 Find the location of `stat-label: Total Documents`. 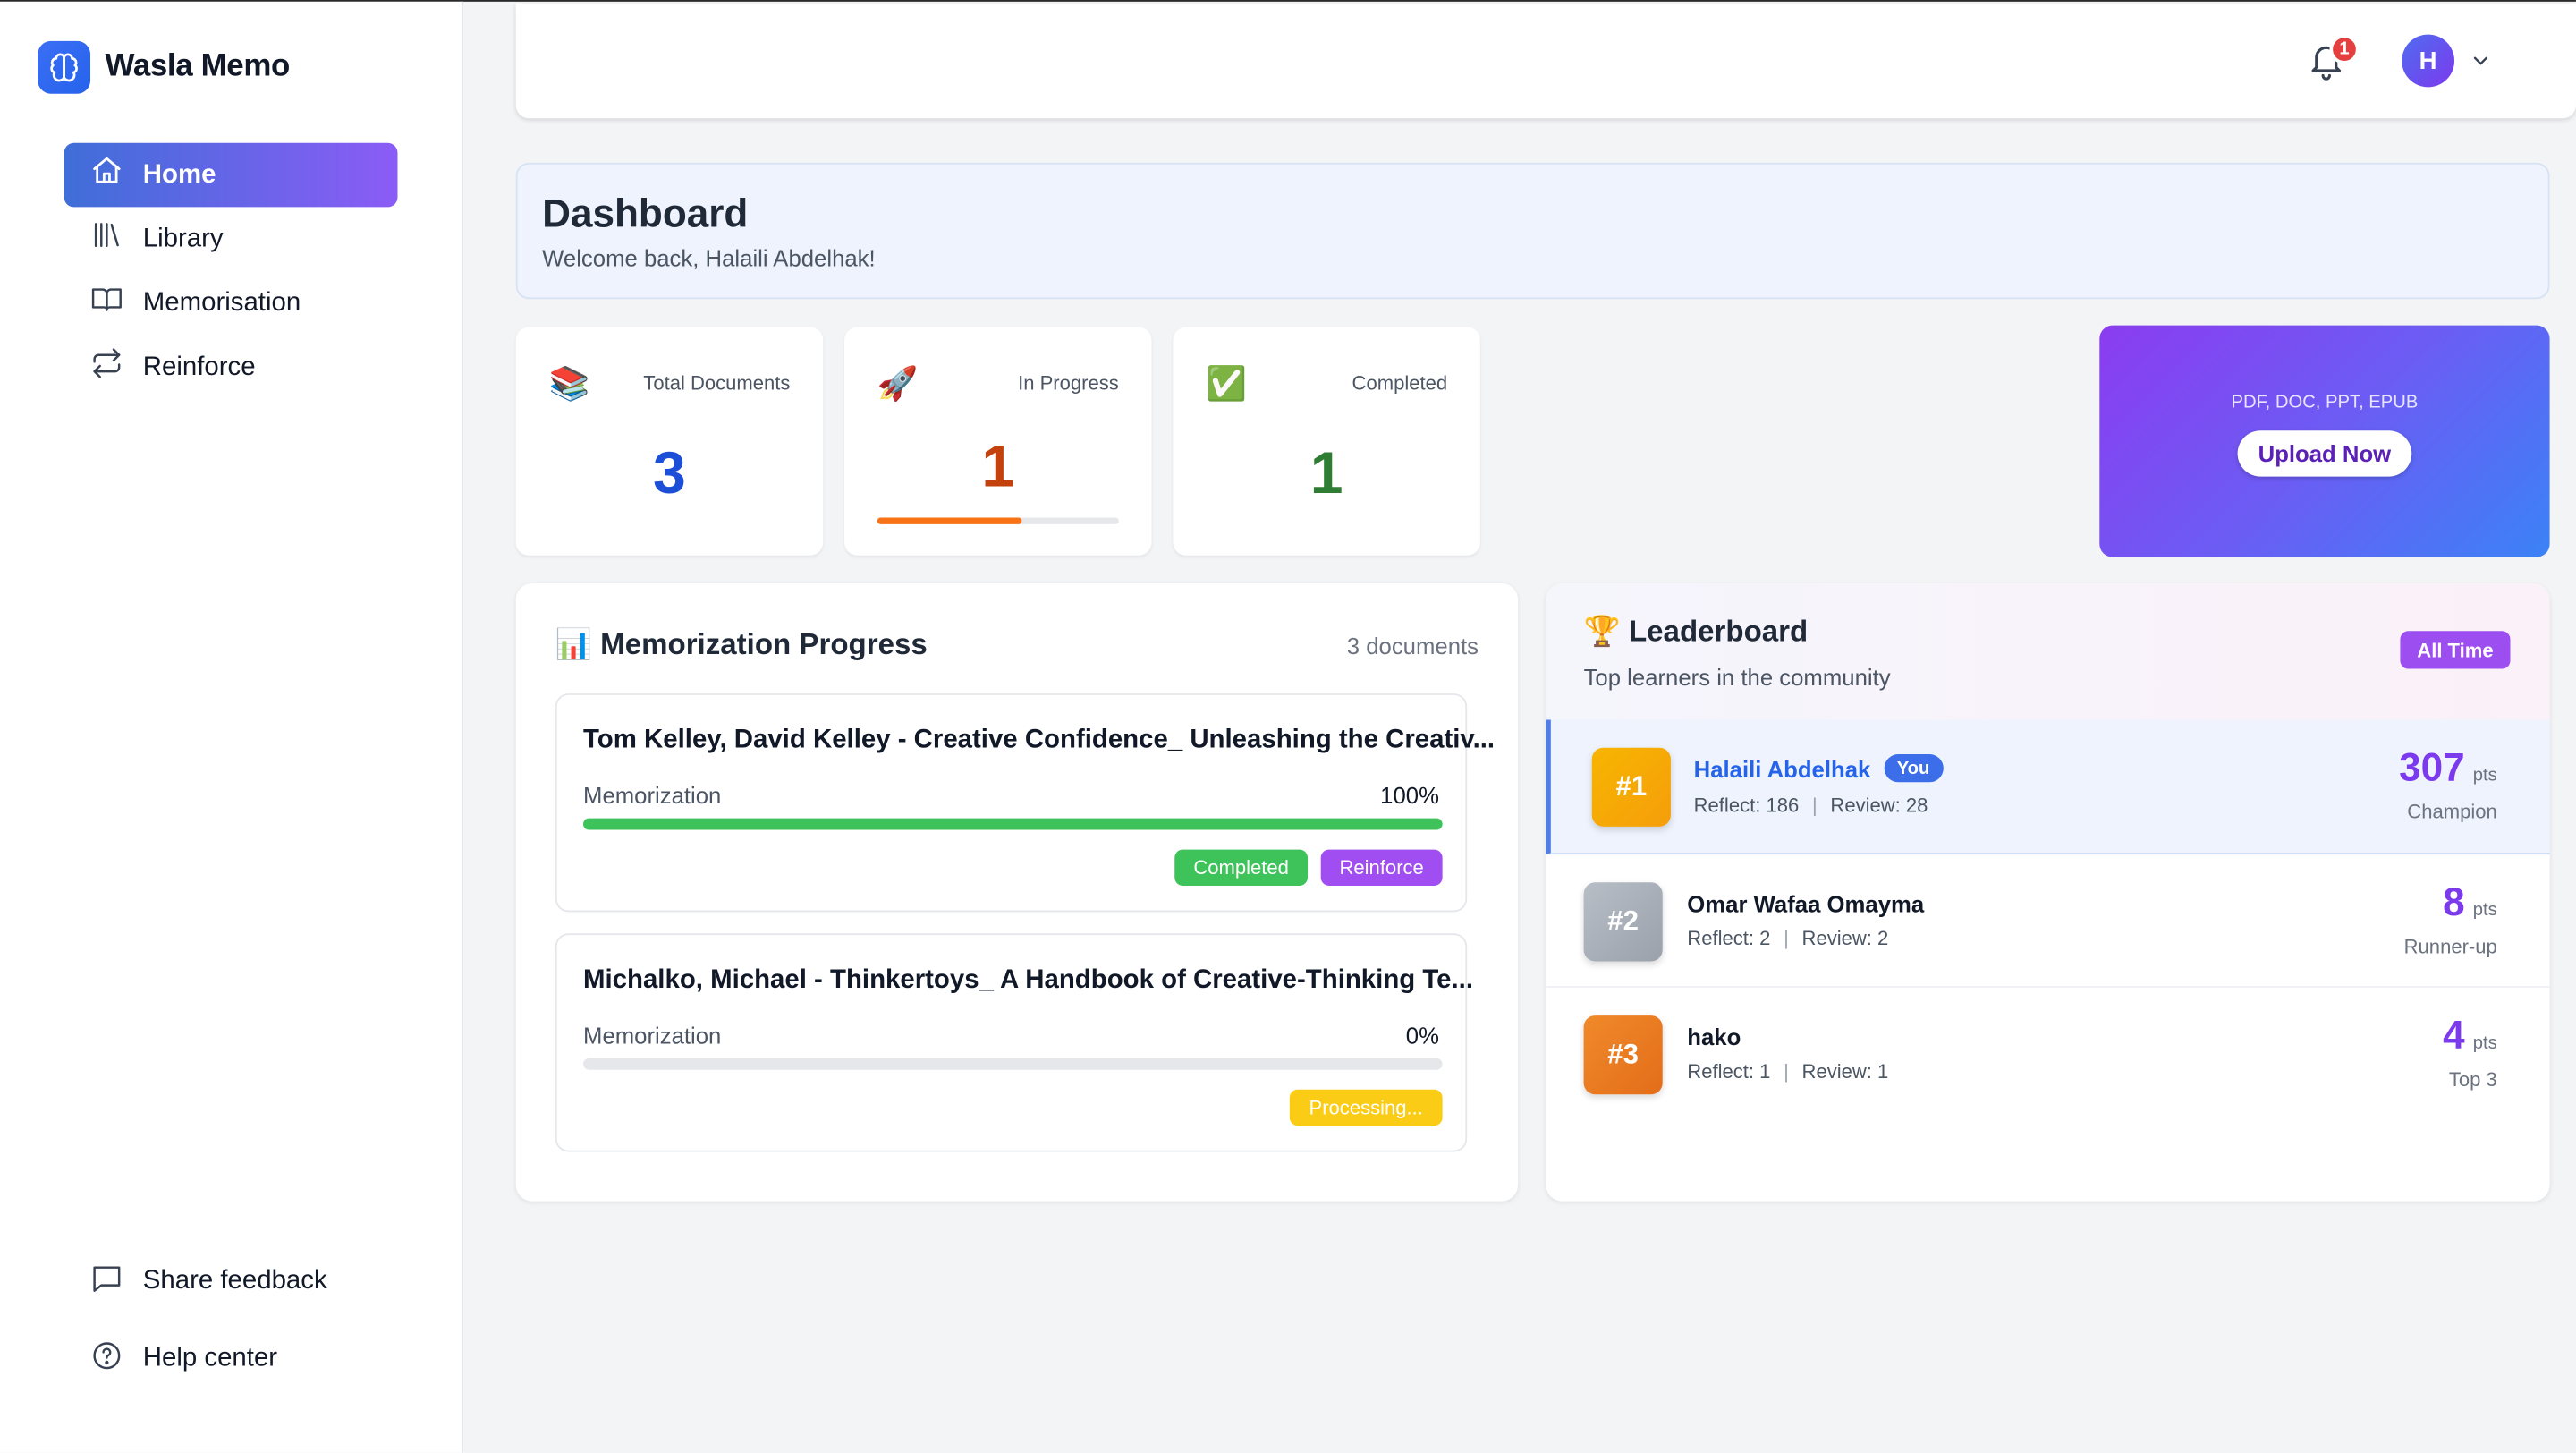

stat-label: Total Documents is located at coordinates (717, 383).